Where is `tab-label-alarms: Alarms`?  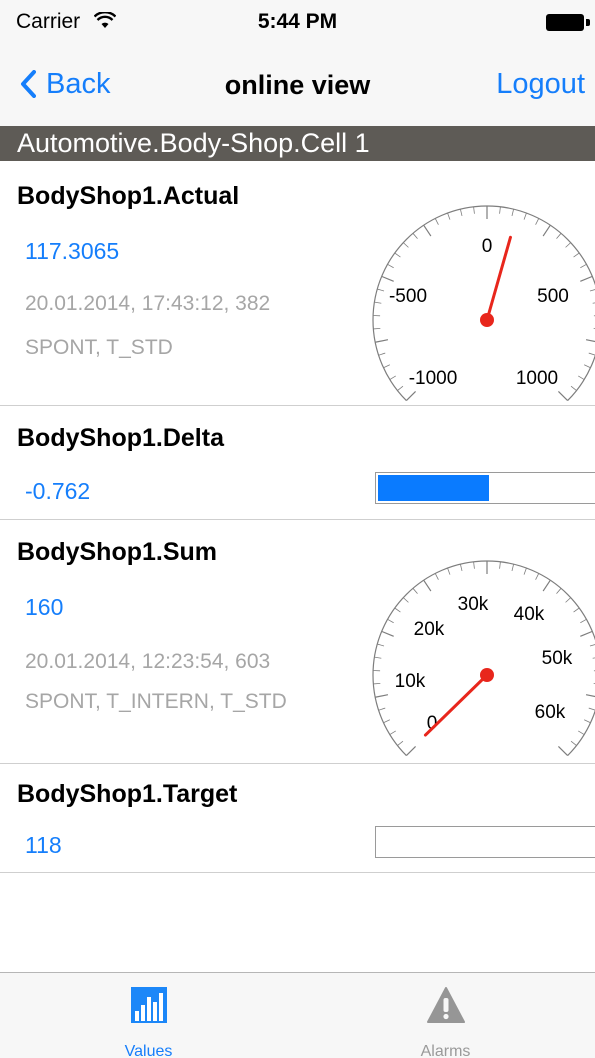
tab-label-alarms: Alarms is located at coordinates (445, 1050).